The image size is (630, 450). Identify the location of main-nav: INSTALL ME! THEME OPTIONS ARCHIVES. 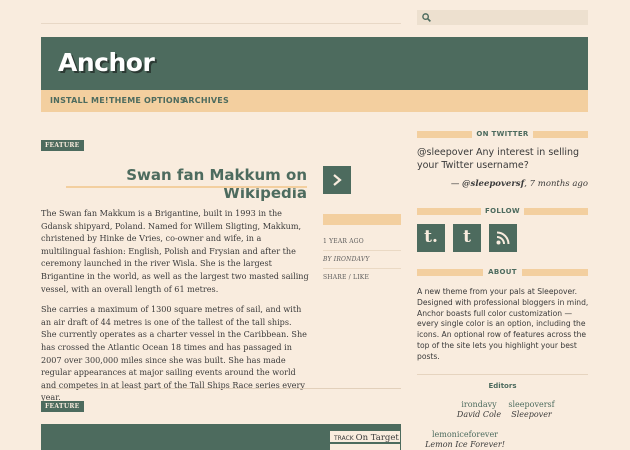
(314, 101).